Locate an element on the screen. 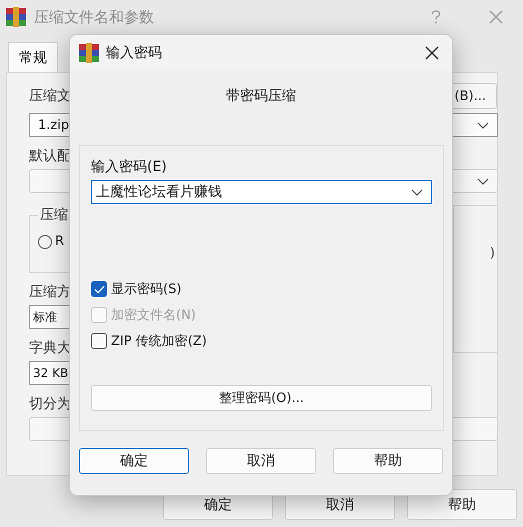  dialog-title: 输入密码 is located at coordinates (134, 53).